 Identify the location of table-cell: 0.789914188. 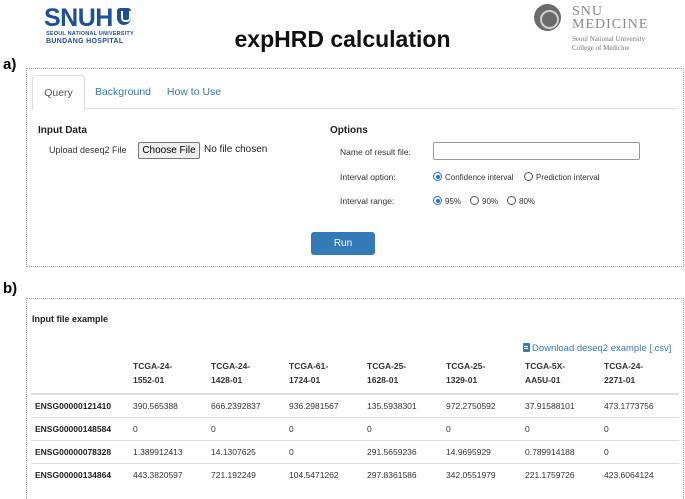
(560, 451).